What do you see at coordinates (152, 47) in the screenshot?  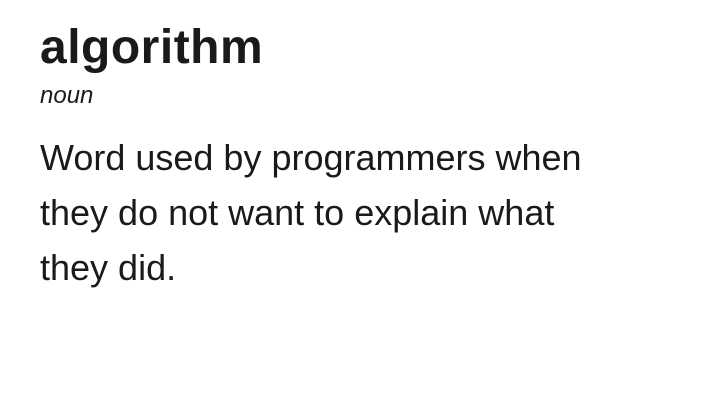 I see `headword: algorithm` at bounding box center [152, 47].